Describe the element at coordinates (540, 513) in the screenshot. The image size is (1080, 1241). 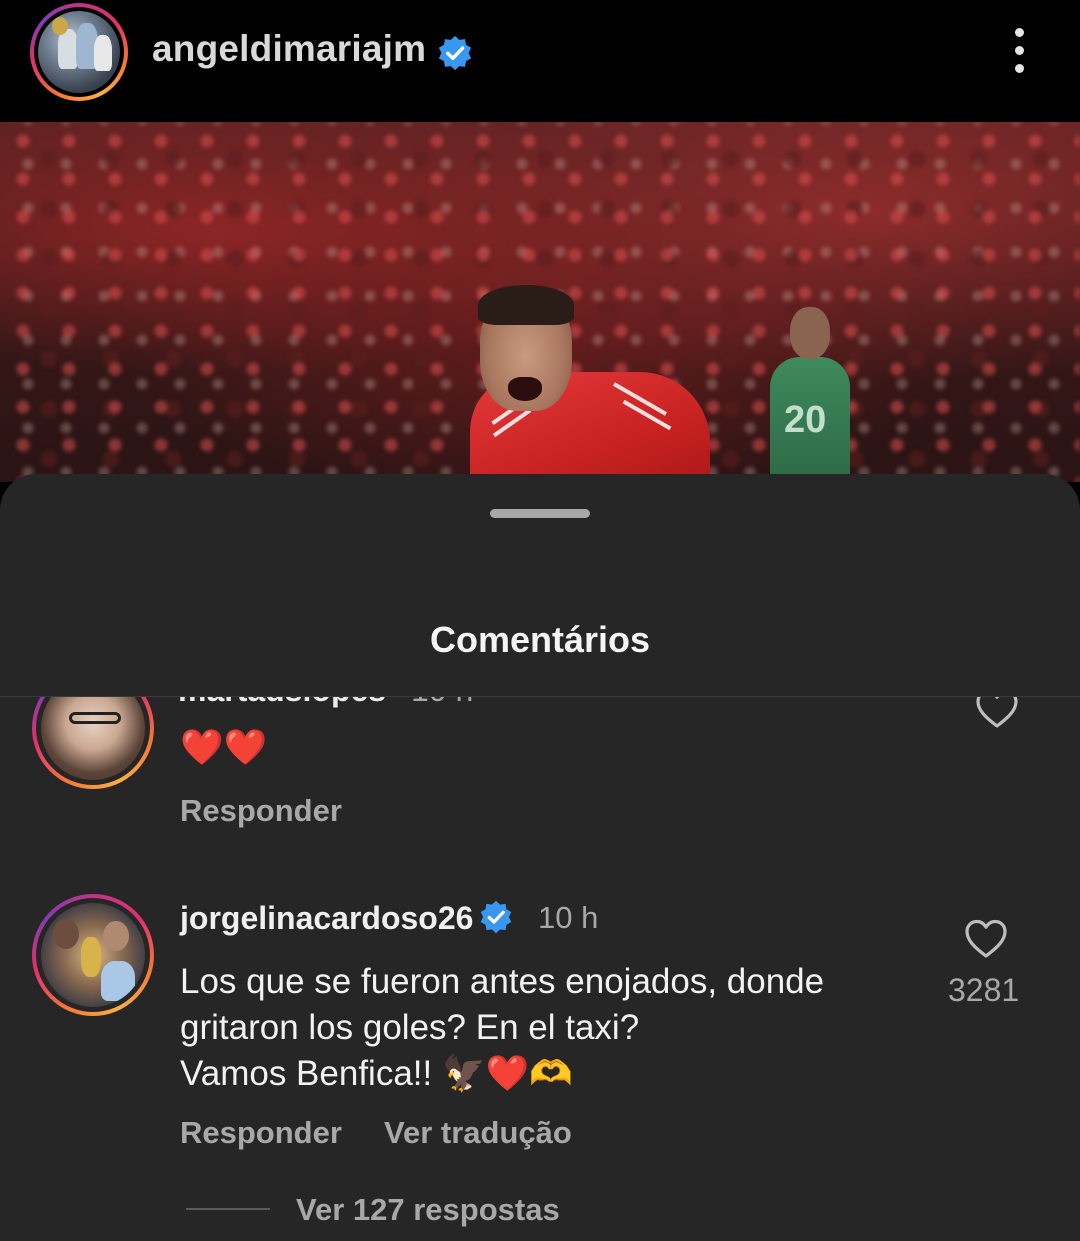
I see `drag-handle` at that location.